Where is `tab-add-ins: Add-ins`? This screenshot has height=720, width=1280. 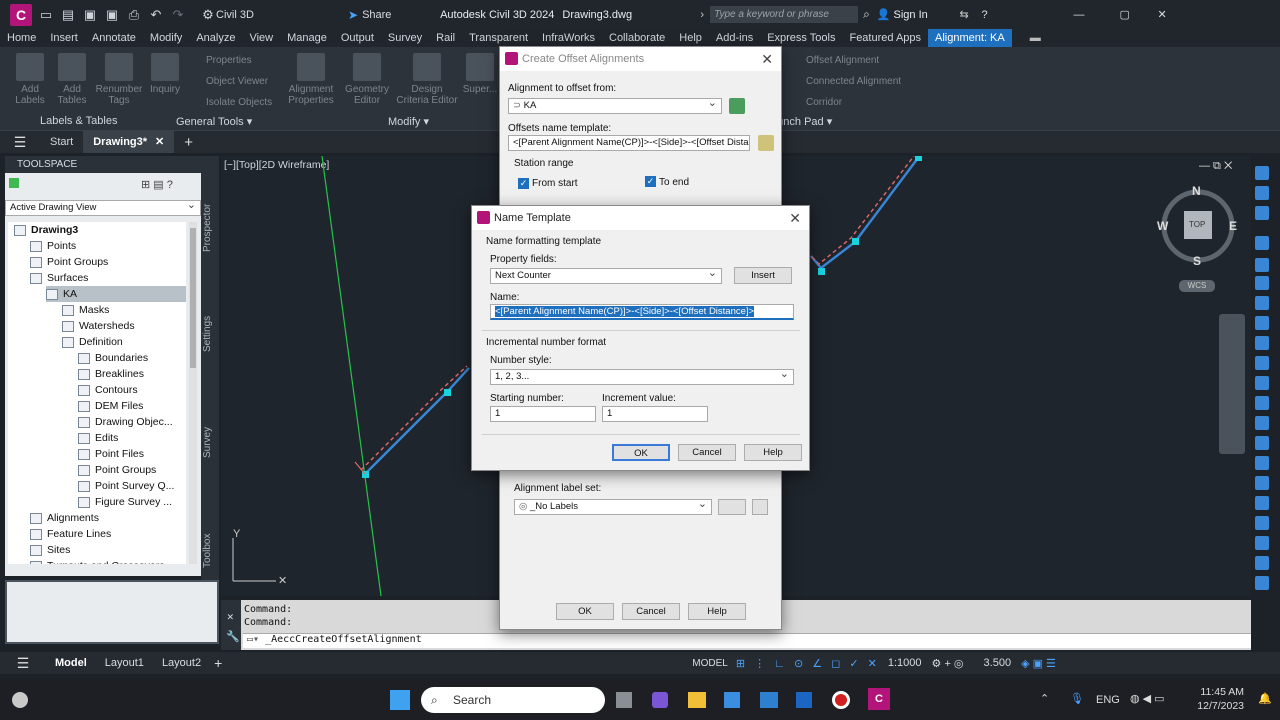
tab-add-ins: Add-ins is located at coordinates (734, 38).